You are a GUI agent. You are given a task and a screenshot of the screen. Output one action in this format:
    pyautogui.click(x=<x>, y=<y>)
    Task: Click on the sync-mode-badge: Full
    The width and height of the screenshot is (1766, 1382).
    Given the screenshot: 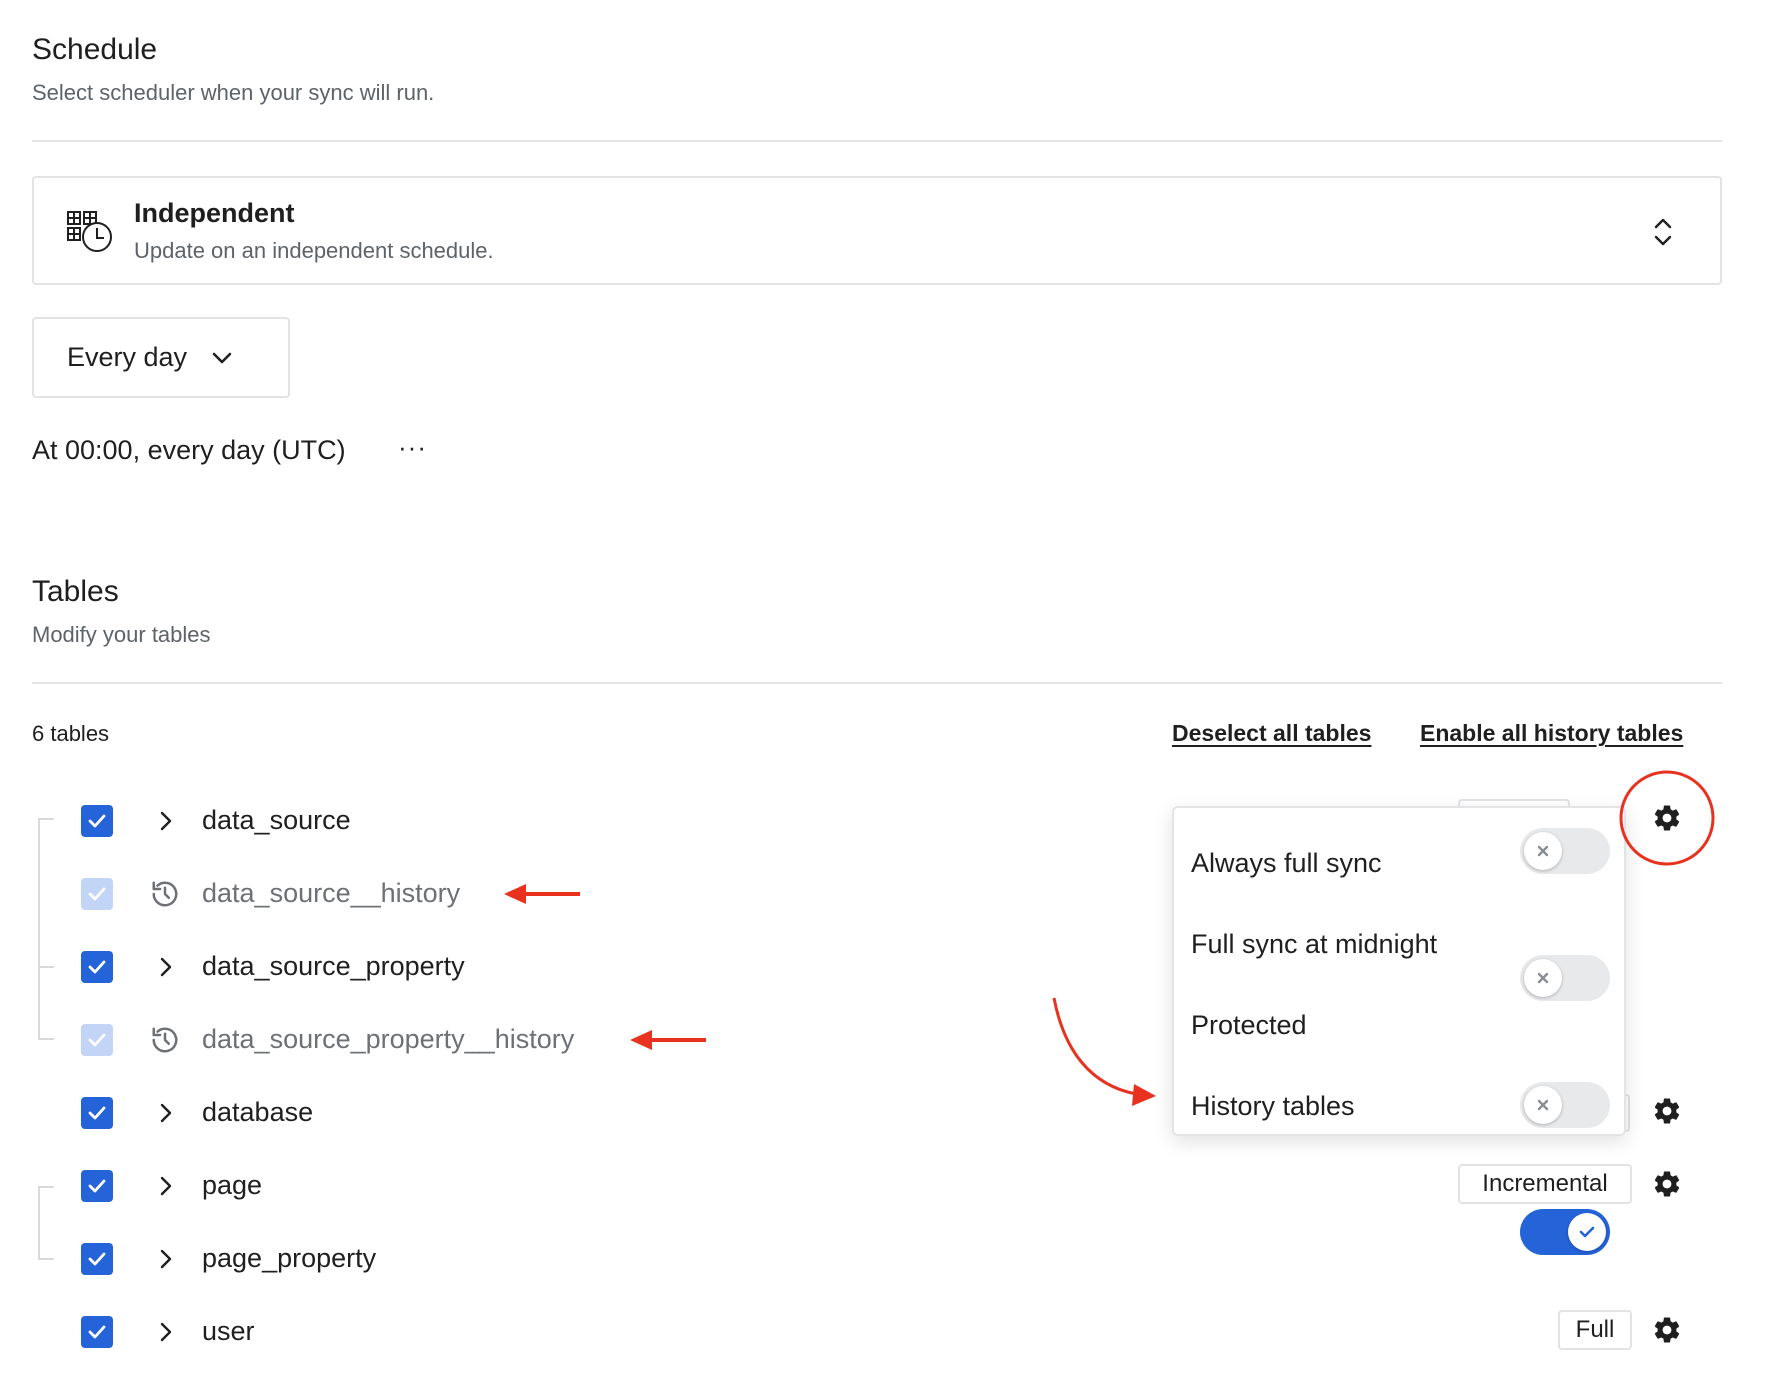 What is the action you would take?
    pyautogui.click(x=1595, y=1330)
    